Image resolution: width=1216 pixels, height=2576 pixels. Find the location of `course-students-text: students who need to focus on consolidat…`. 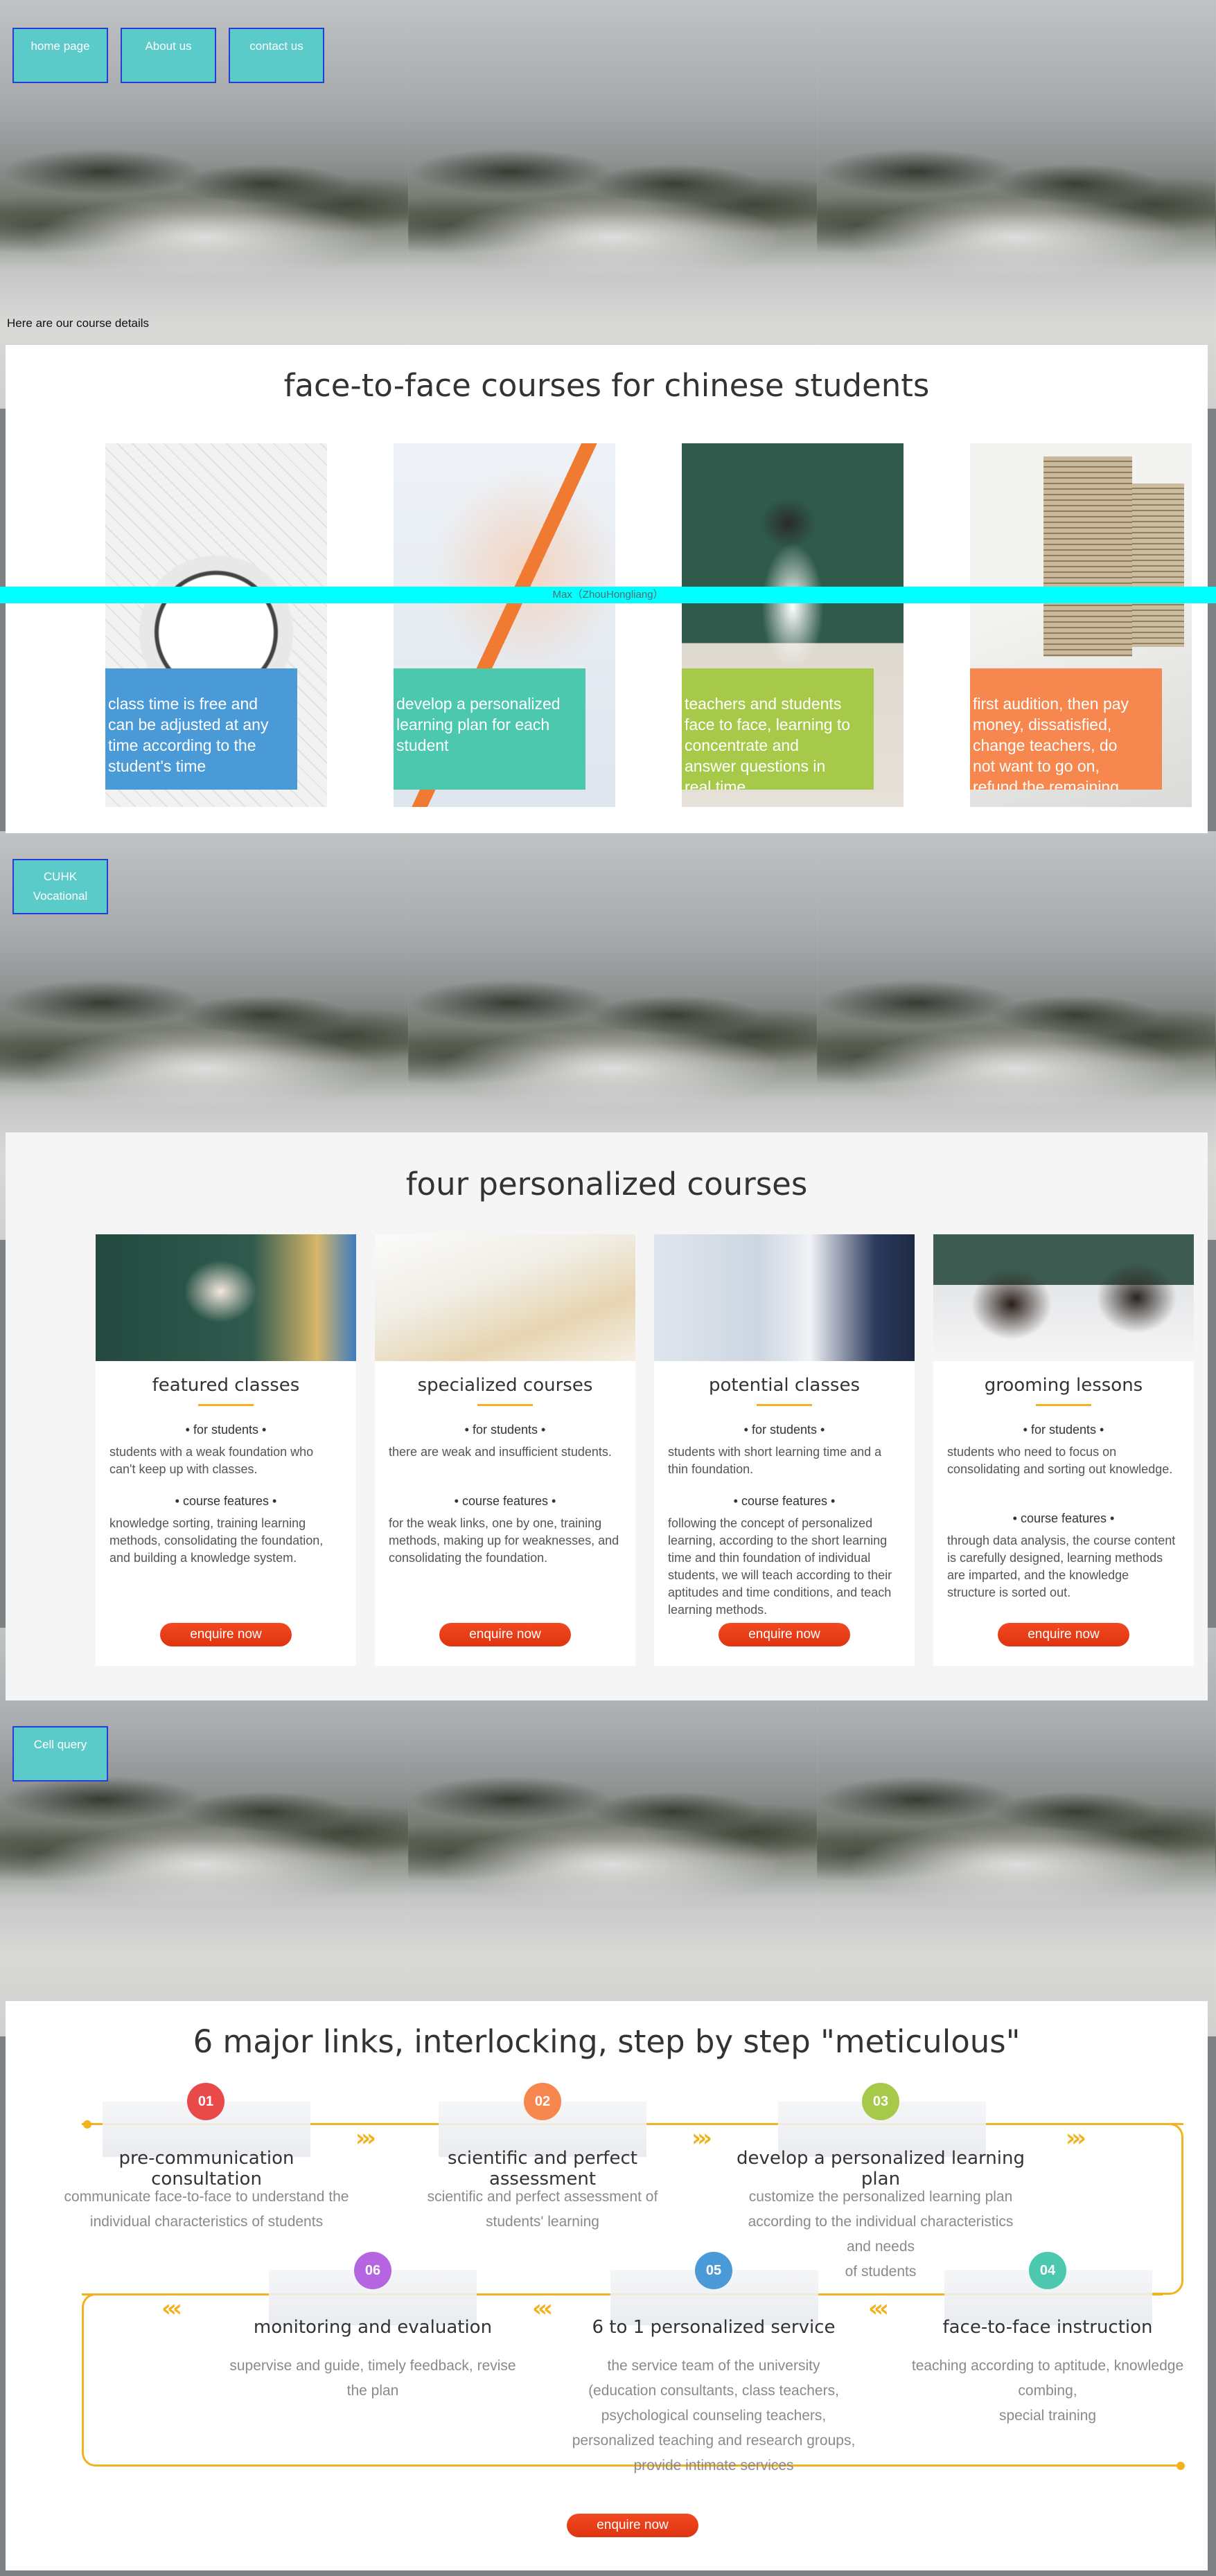

course-students-text: students who need to focus on consolidat… is located at coordinates (1060, 1460).